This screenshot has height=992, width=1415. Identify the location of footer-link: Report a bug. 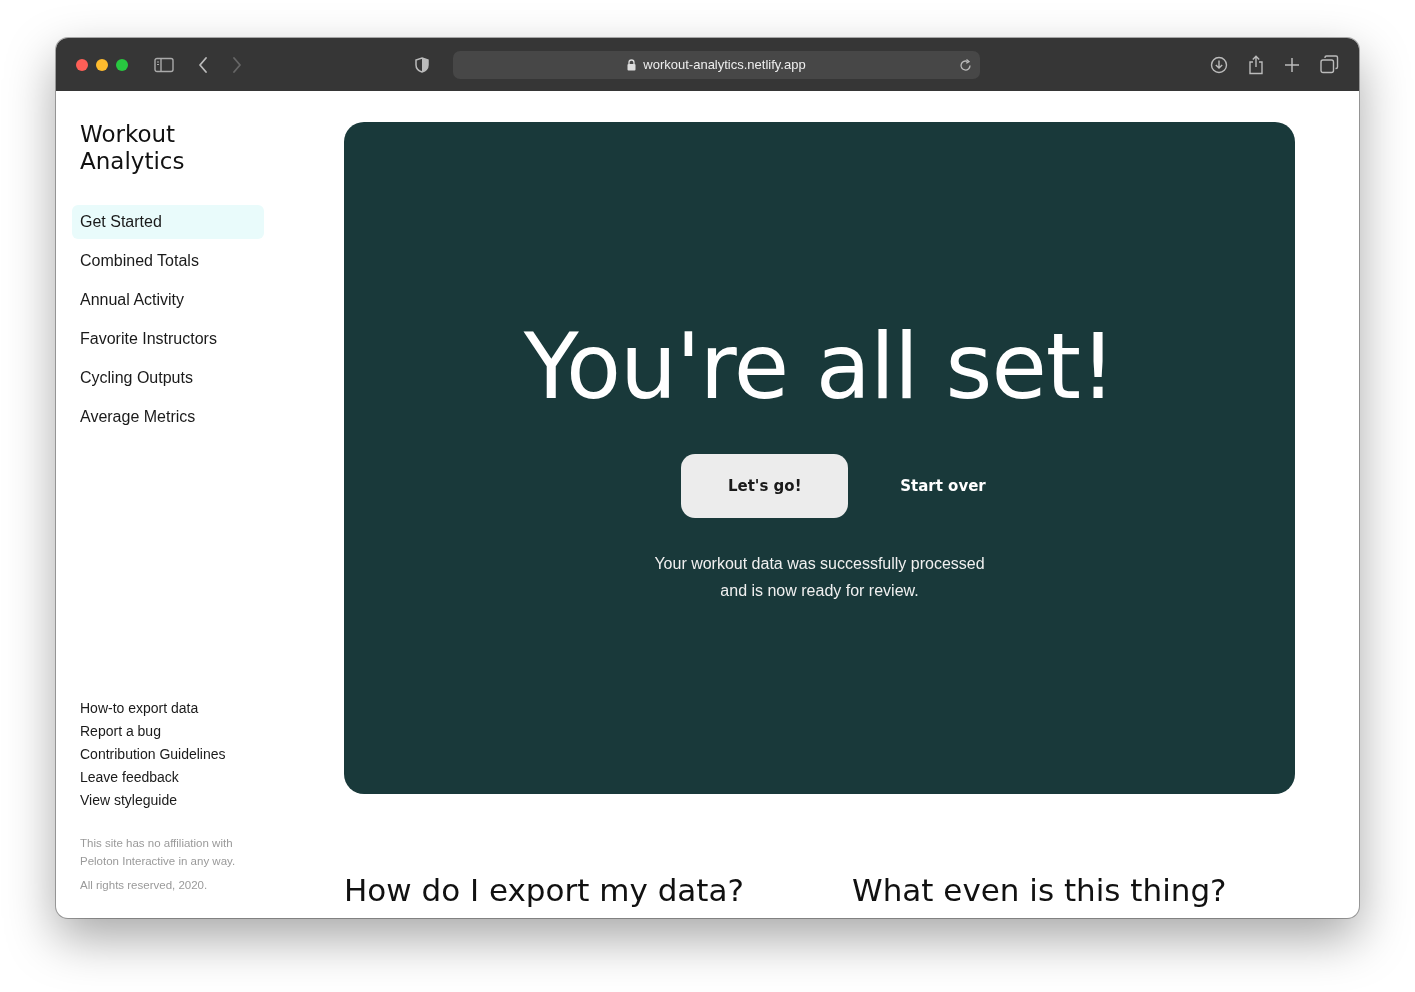
(200, 731).